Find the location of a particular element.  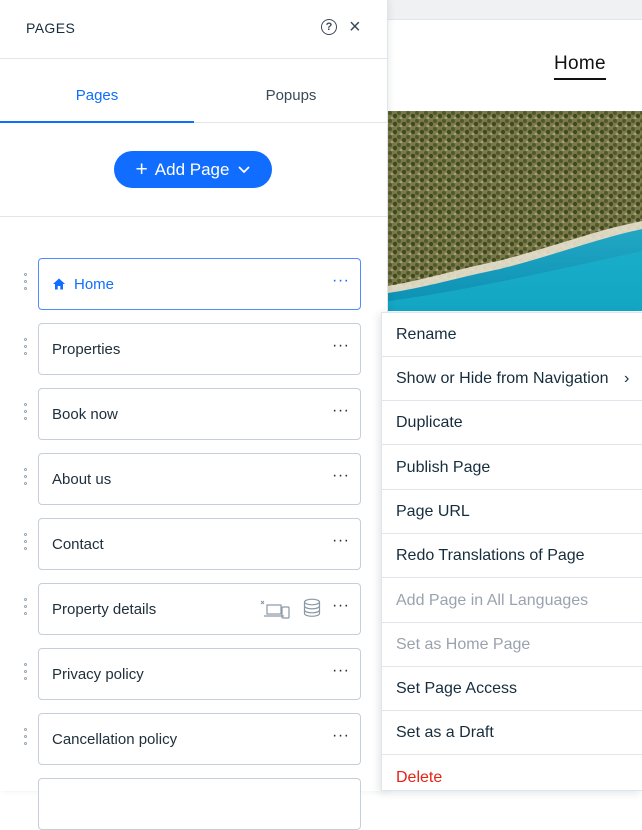

page-item-book-now: Book now ··· is located at coordinates (199, 414).